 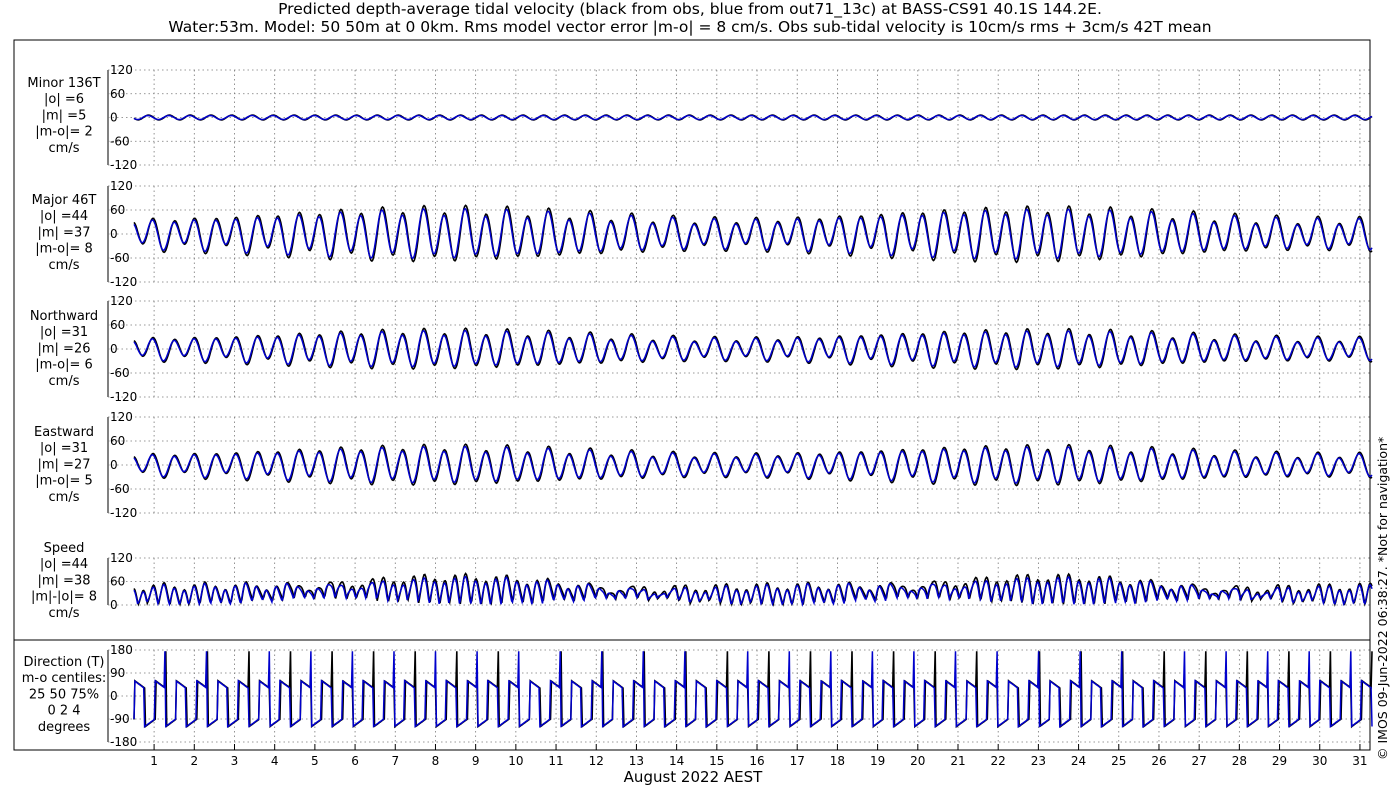 I want to click on panel-eastward-label-line: |o| =31, so click(x=64, y=448).